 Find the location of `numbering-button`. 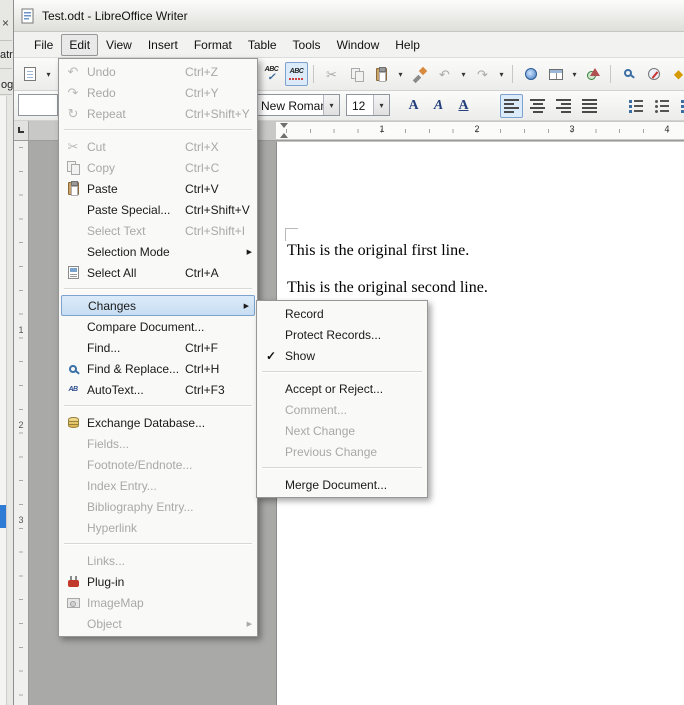

numbering-button is located at coordinates (635, 106).